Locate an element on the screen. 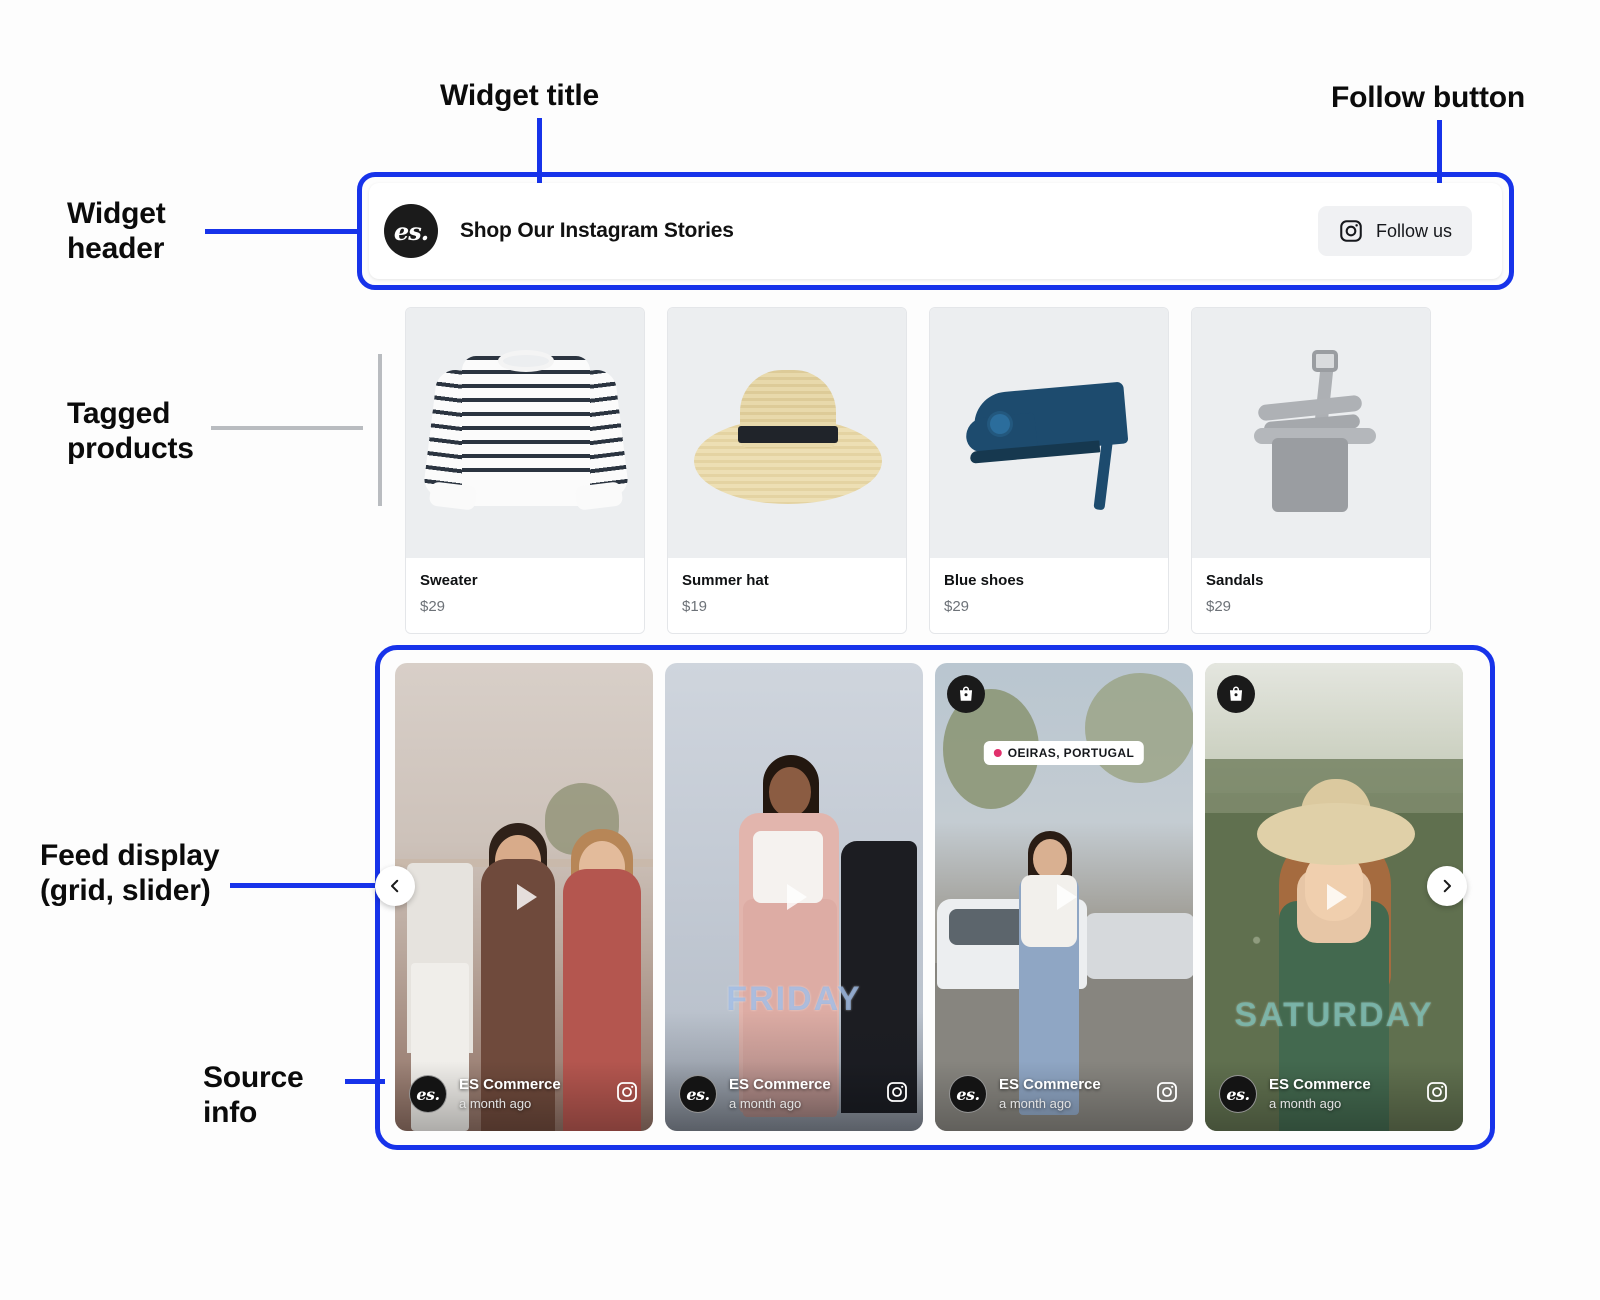 The height and width of the screenshot is (1300, 1600). product-card: Sandals $29 is located at coordinates (1311, 470).